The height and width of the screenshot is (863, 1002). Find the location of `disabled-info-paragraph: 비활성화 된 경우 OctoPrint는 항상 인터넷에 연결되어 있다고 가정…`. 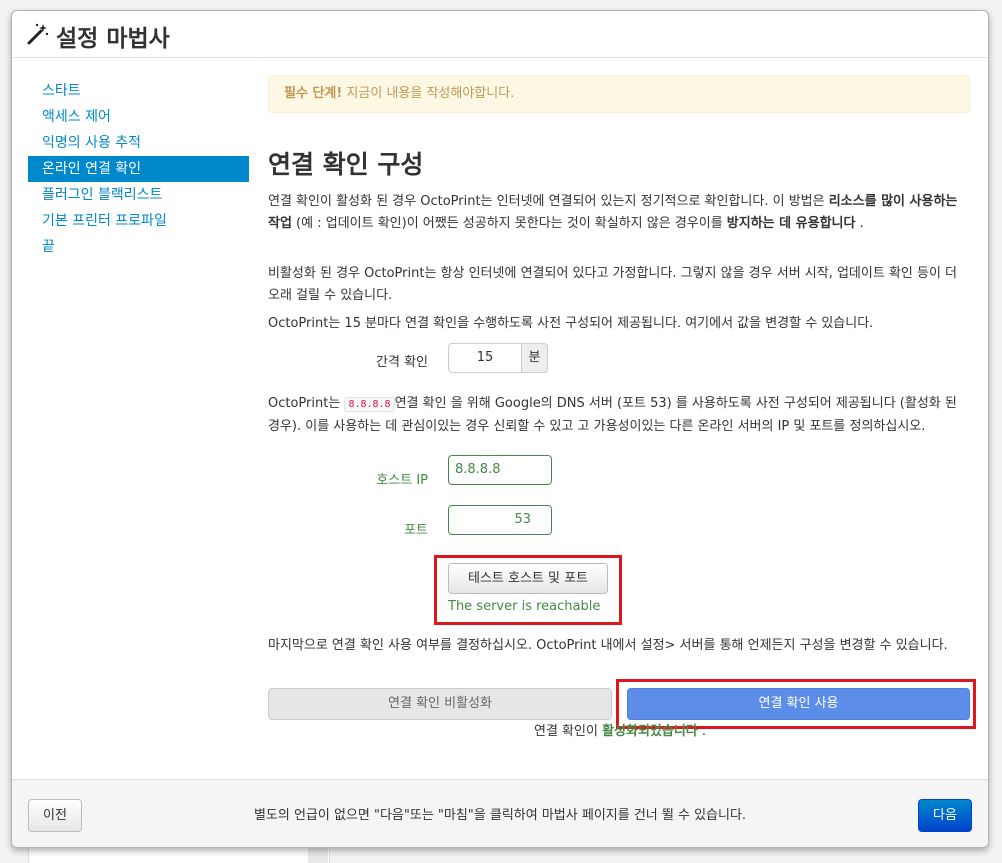

disabled-info-paragraph: 비활성화 된 경우 OctoPrint는 항상 인터넷에 연결되어 있다고 가정… is located at coordinates (613, 284).